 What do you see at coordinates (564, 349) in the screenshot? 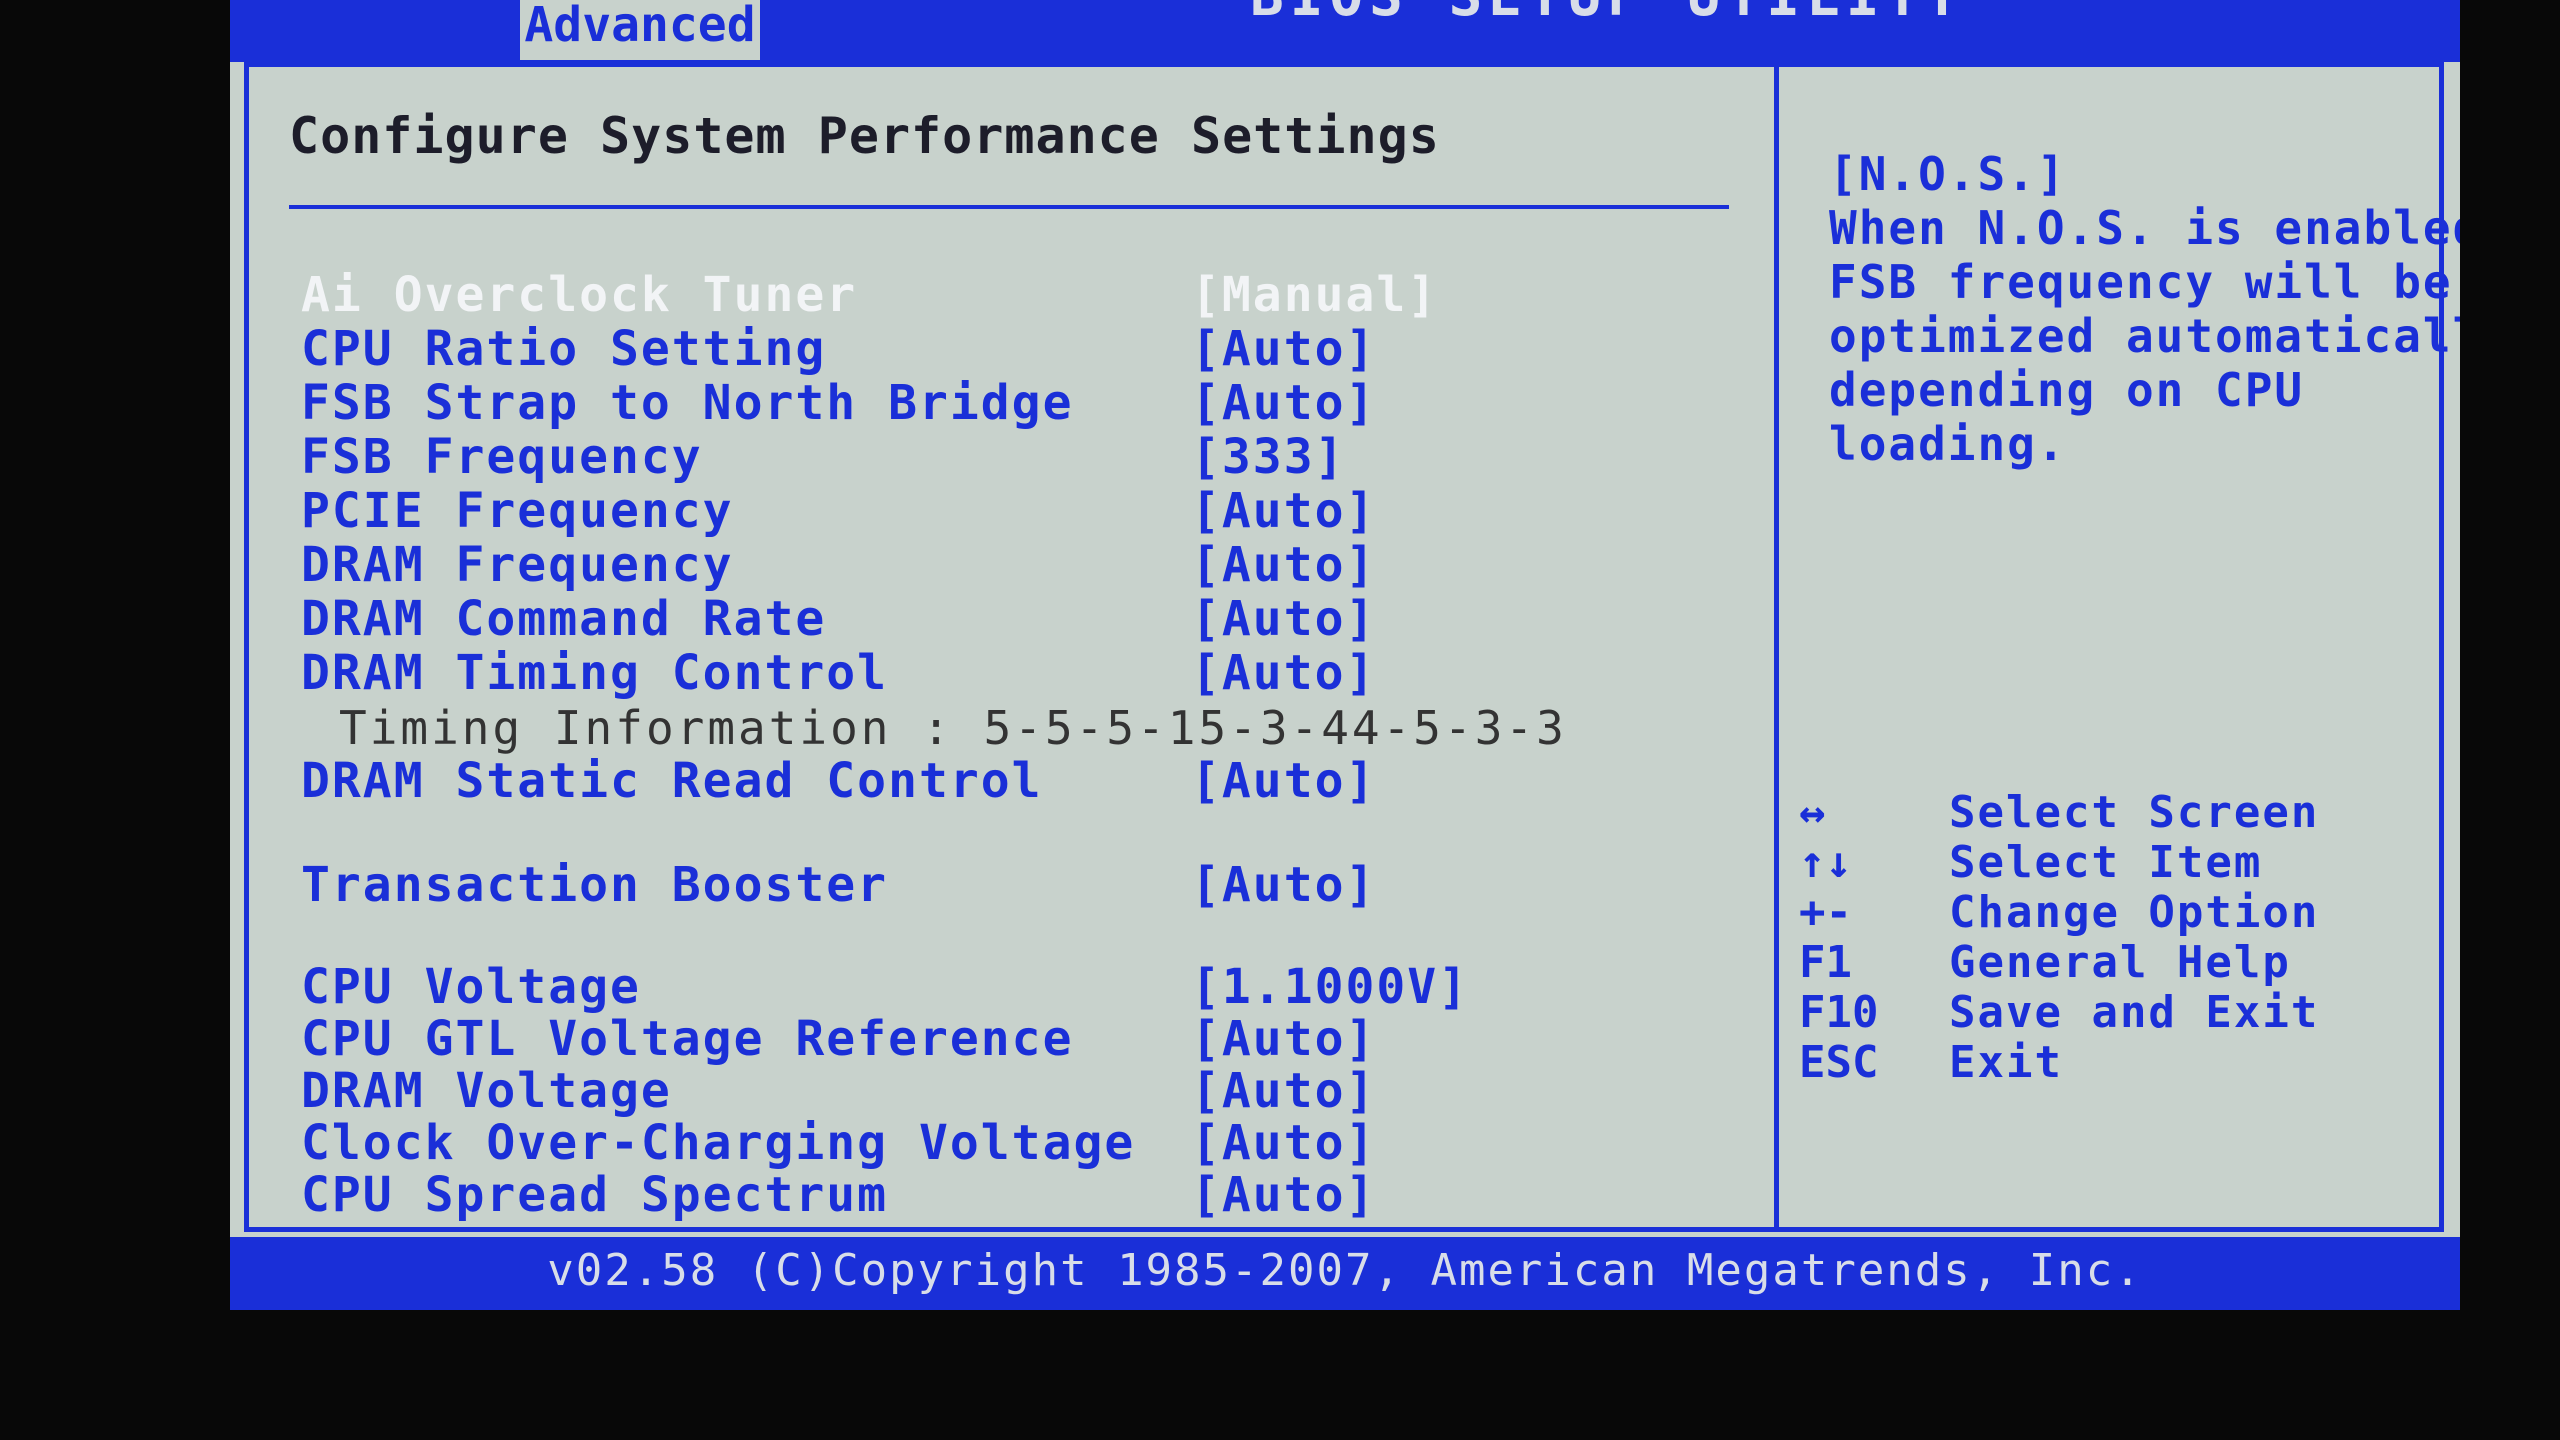
I see `setting-label: CPU Ratio Setting` at bounding box center [564, 349].